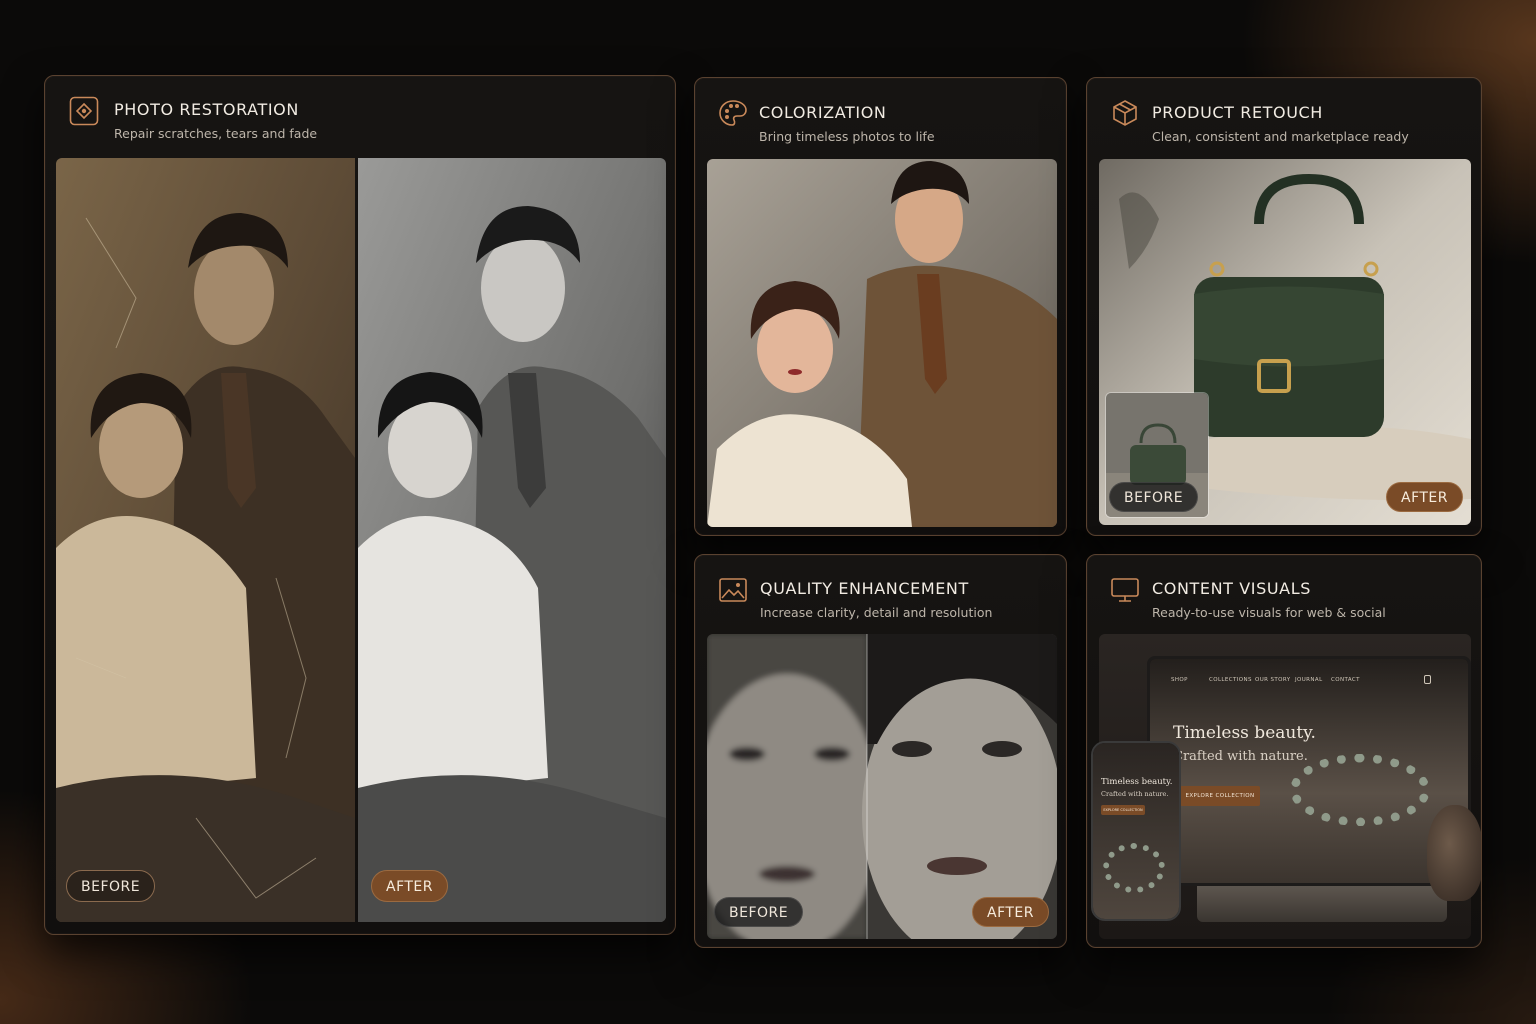 The image size is (1536, 1024). What do you see at coordinates (1280, 136) in the screenshot?
I see `card-subtitle: Clean, consistent and marketplace ready` at bounding box center [1280, 136].